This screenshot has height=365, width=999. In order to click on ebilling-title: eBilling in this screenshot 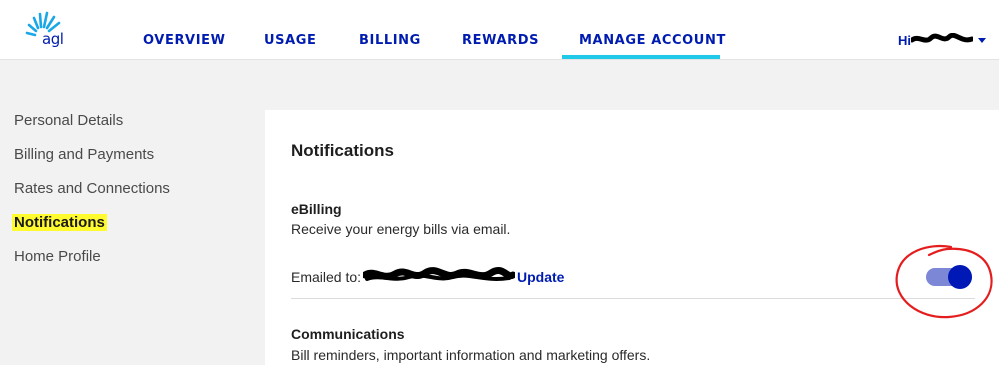, I will do `click(316, 209)`.